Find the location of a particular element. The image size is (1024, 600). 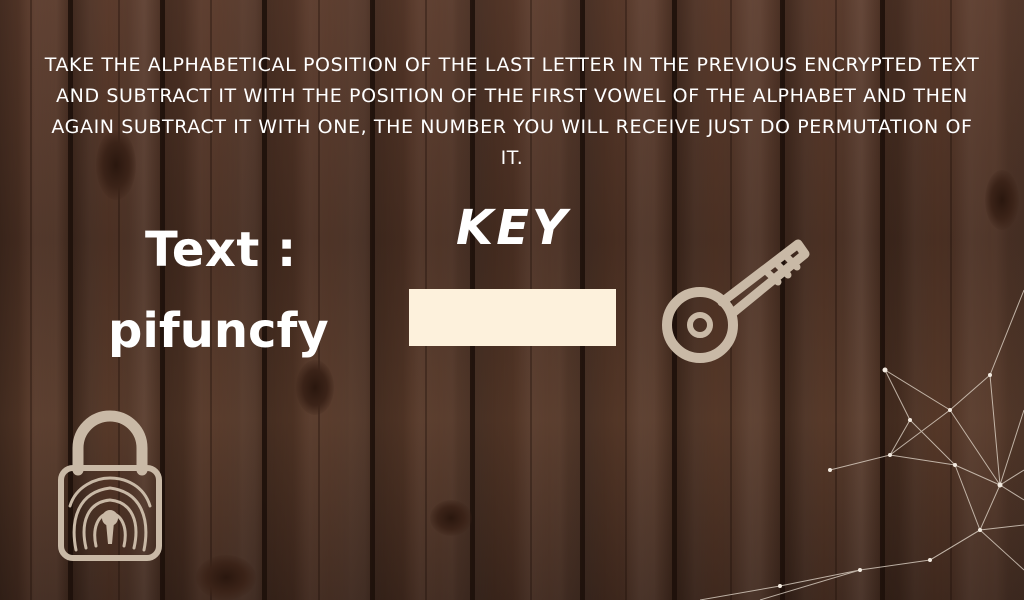

cipher-text: pifuncfy is located at coordinates (218, 331).